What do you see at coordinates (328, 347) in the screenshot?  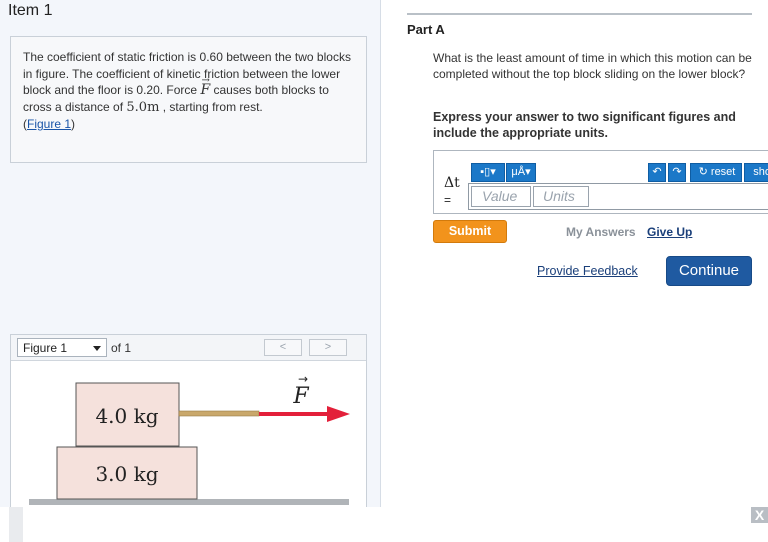 I see `next-figure-button: >` at bounding box center [328, 347].